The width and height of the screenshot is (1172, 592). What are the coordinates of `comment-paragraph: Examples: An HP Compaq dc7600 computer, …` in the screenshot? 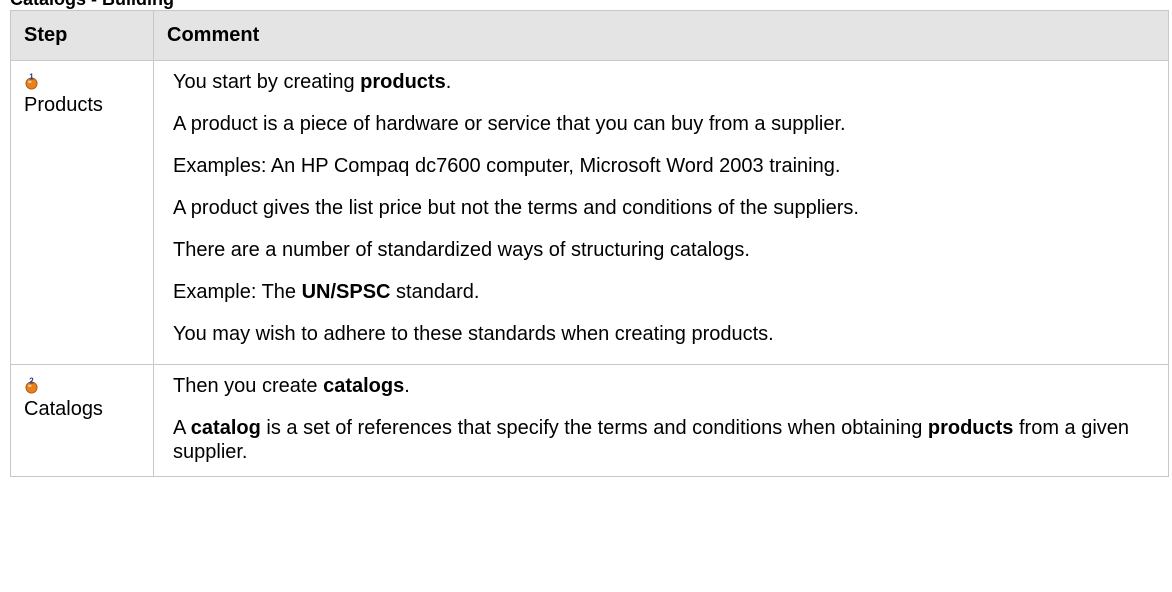 It's located at (507, 166).